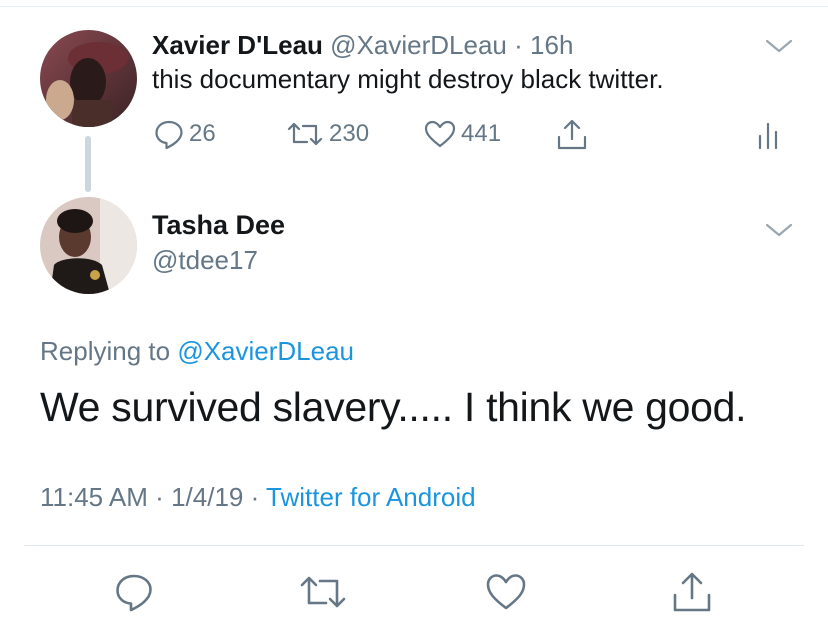  I want to click on parent-share-button, so click(572, 135).